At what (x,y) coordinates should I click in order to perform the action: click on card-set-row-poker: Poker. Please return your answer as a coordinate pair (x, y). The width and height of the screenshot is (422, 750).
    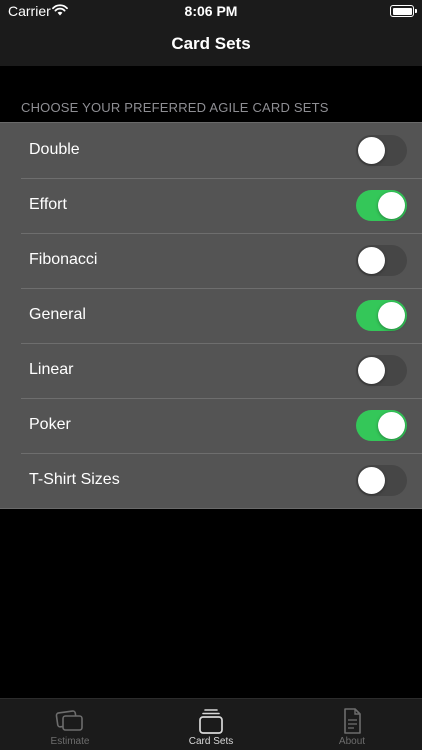
    Looking at the image, I should click on (211, 425).